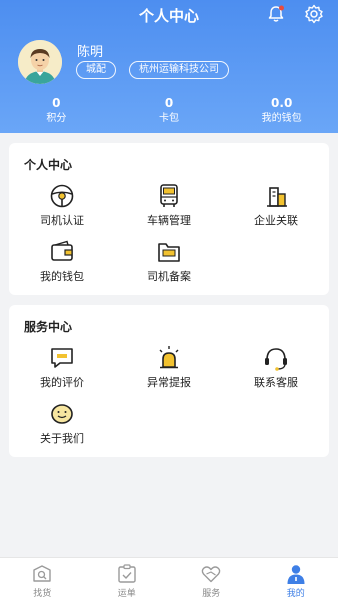 Image resolution: width=338 pixels, height=600 pixels. What do you see at coordinates (62, 196) in the screenshot?
I see `steering-wheel-icon` at bounding box center [62, 196].